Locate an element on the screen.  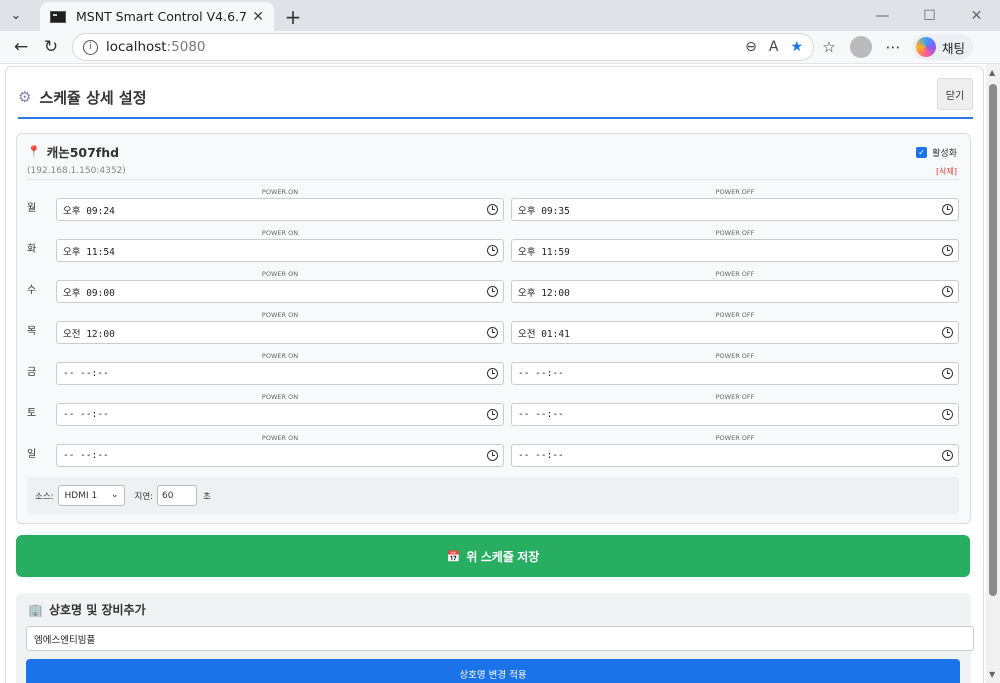
power-on-time-input: 오후 11:54 is located at coordinates (280, 250).